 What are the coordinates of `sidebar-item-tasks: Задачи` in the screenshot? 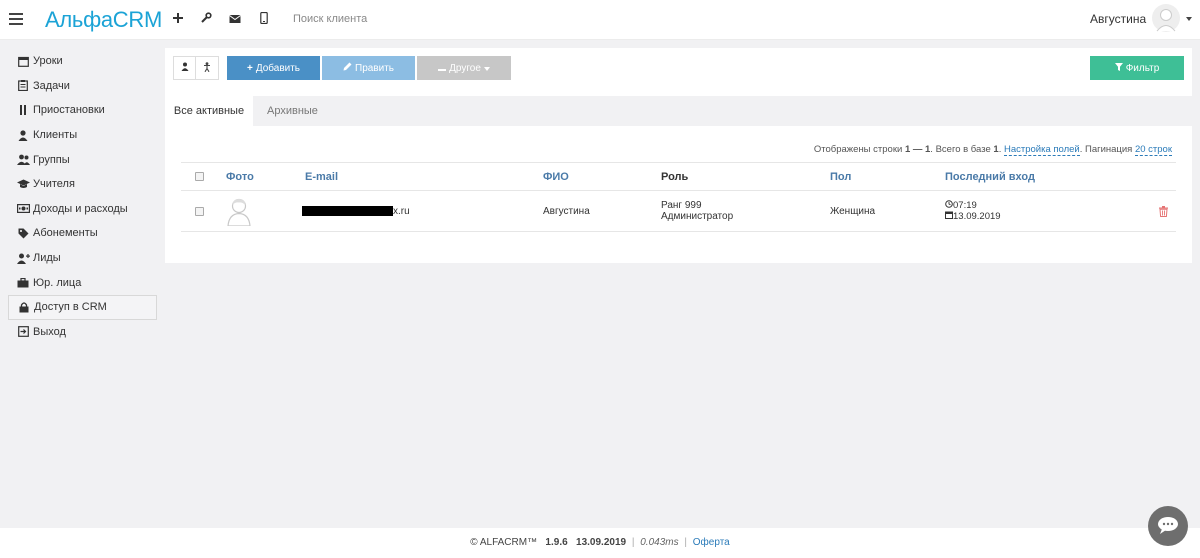 It's located at (82, 86).